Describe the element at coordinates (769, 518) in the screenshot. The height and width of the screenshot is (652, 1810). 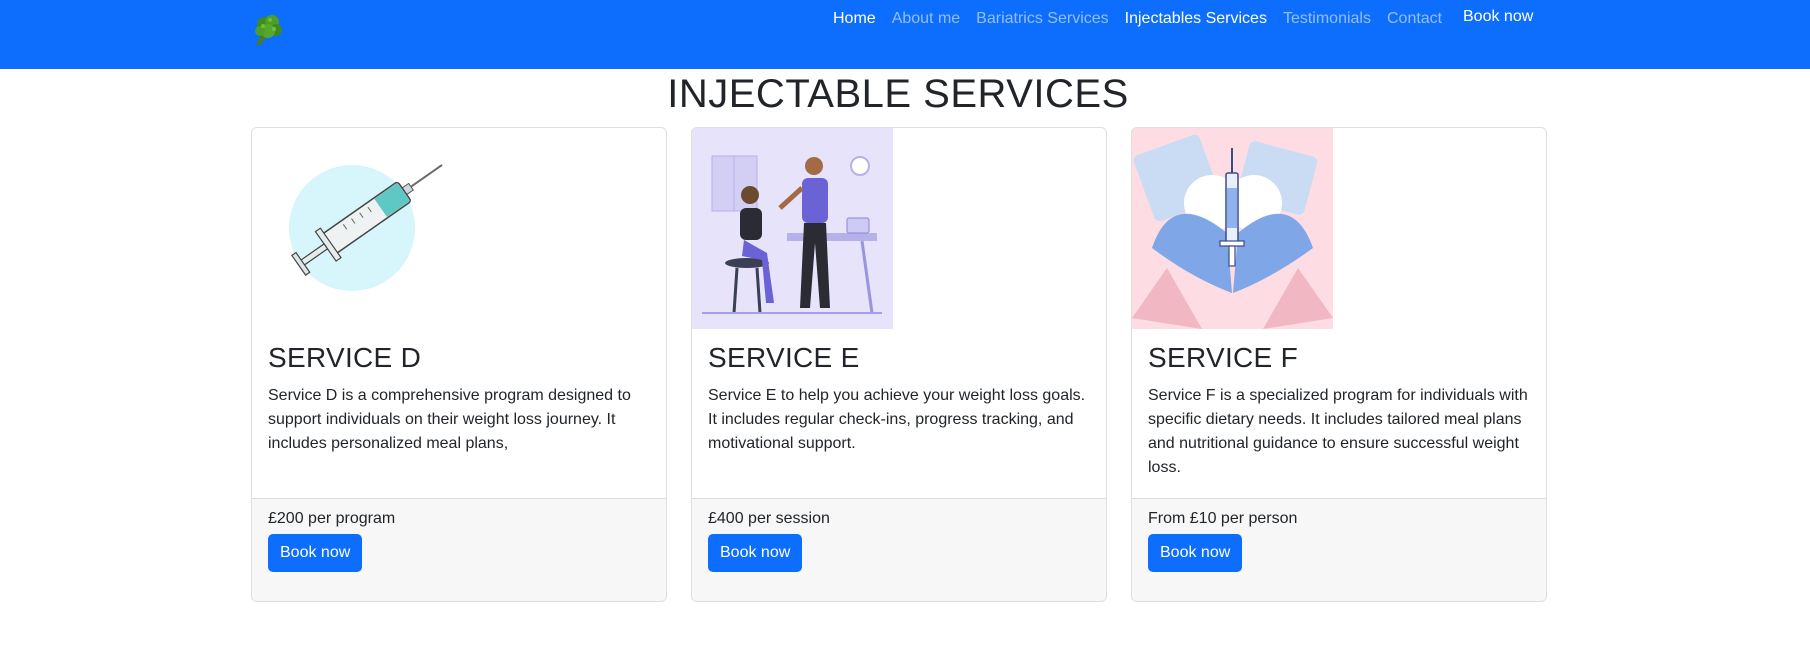
I see `card-price: £400 per session` at that location.